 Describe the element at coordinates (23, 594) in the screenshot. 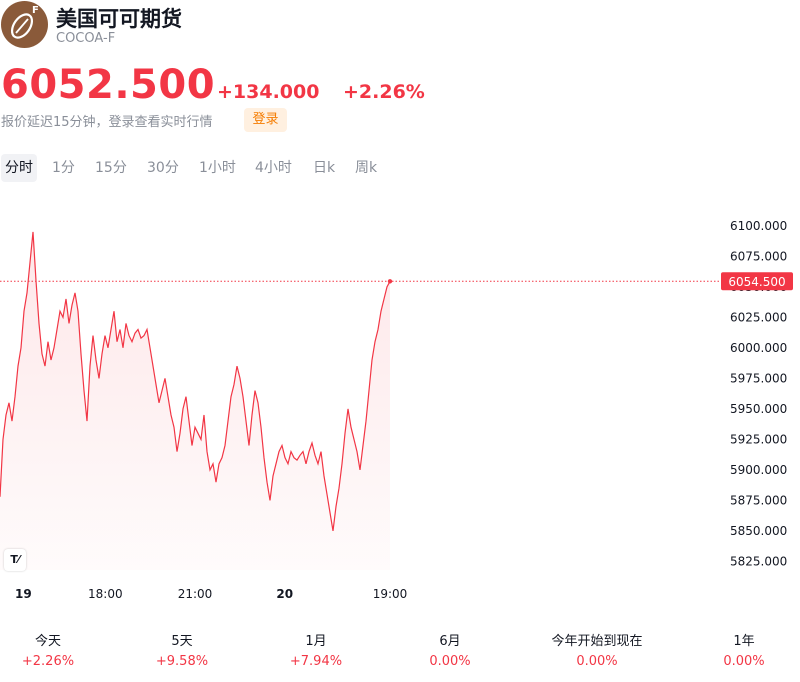

I see `x-tick-label: 19` at that location.